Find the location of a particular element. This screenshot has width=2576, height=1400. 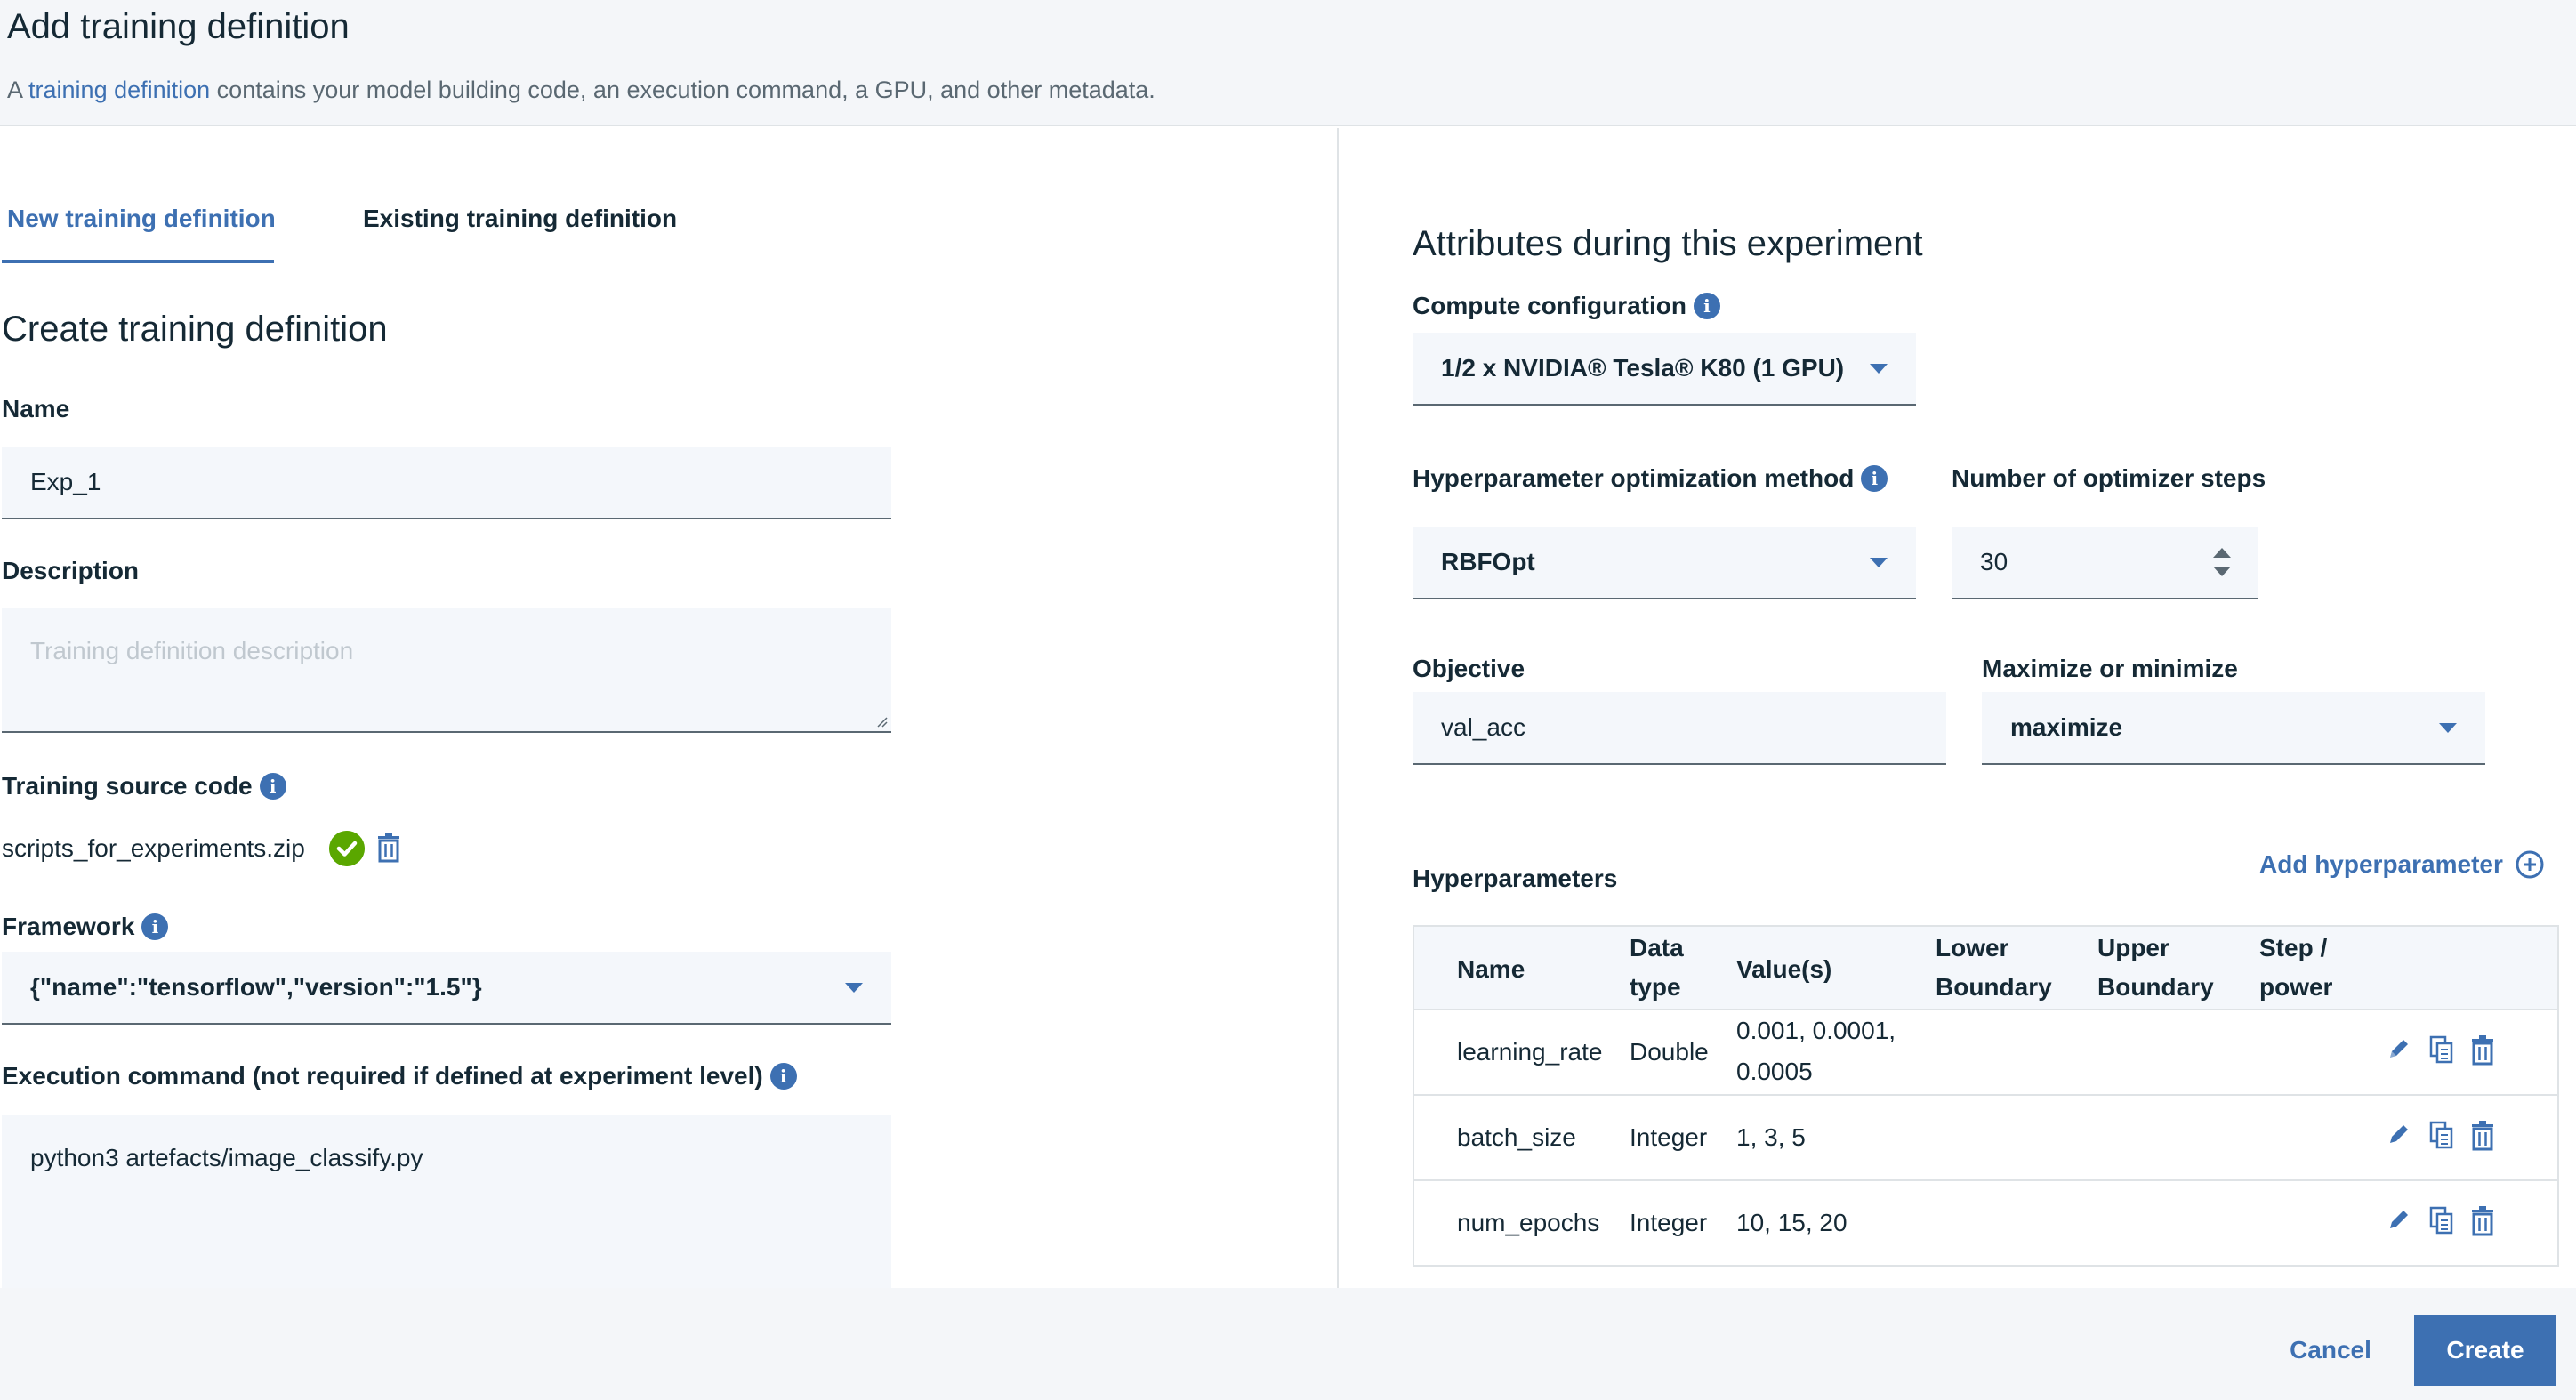

optimizer-steps-label: Number of optimizer steps is located at coordinates (2109, 478).